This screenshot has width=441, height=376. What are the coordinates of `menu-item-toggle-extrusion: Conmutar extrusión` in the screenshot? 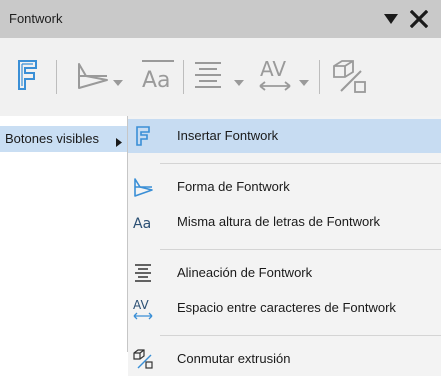 It's located at (284, 359).